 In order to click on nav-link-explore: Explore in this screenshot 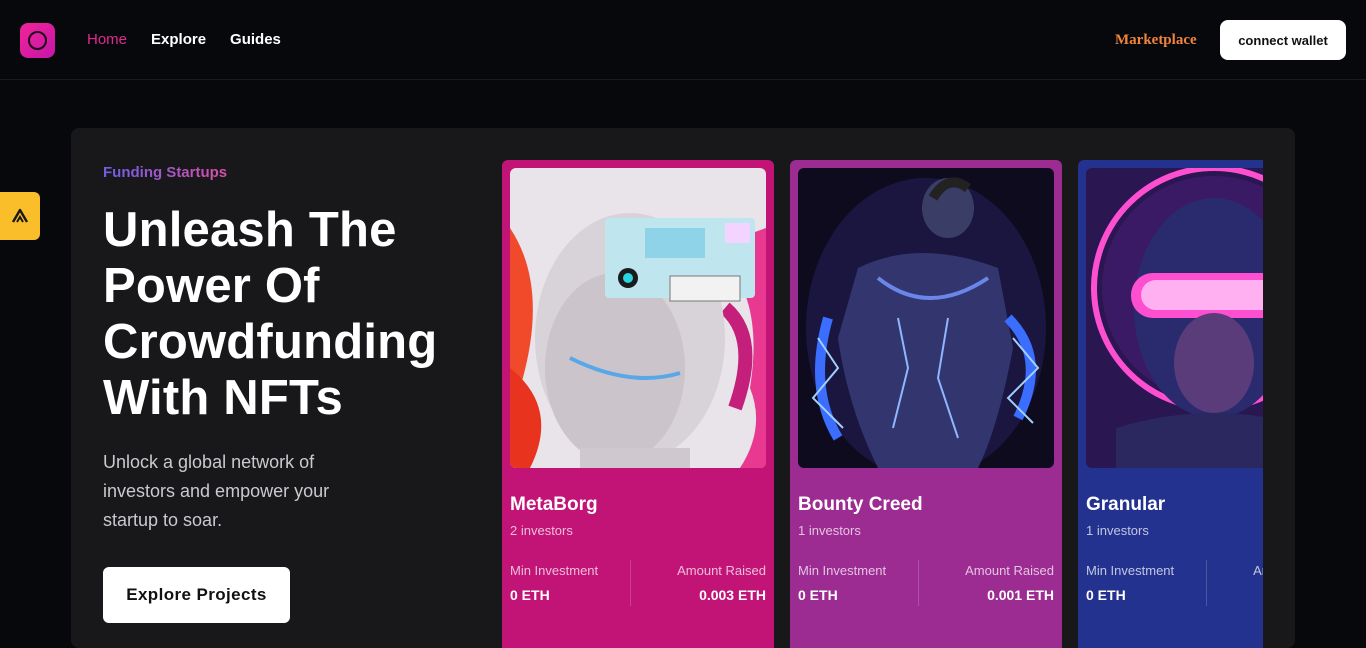, I will do `click(178, 39)`.